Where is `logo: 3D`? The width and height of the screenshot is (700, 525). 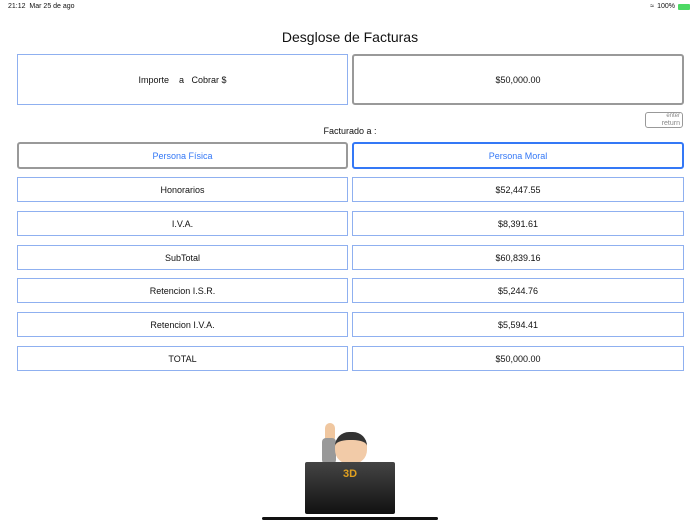 logo: 3D is located at coordinates (350, 474).